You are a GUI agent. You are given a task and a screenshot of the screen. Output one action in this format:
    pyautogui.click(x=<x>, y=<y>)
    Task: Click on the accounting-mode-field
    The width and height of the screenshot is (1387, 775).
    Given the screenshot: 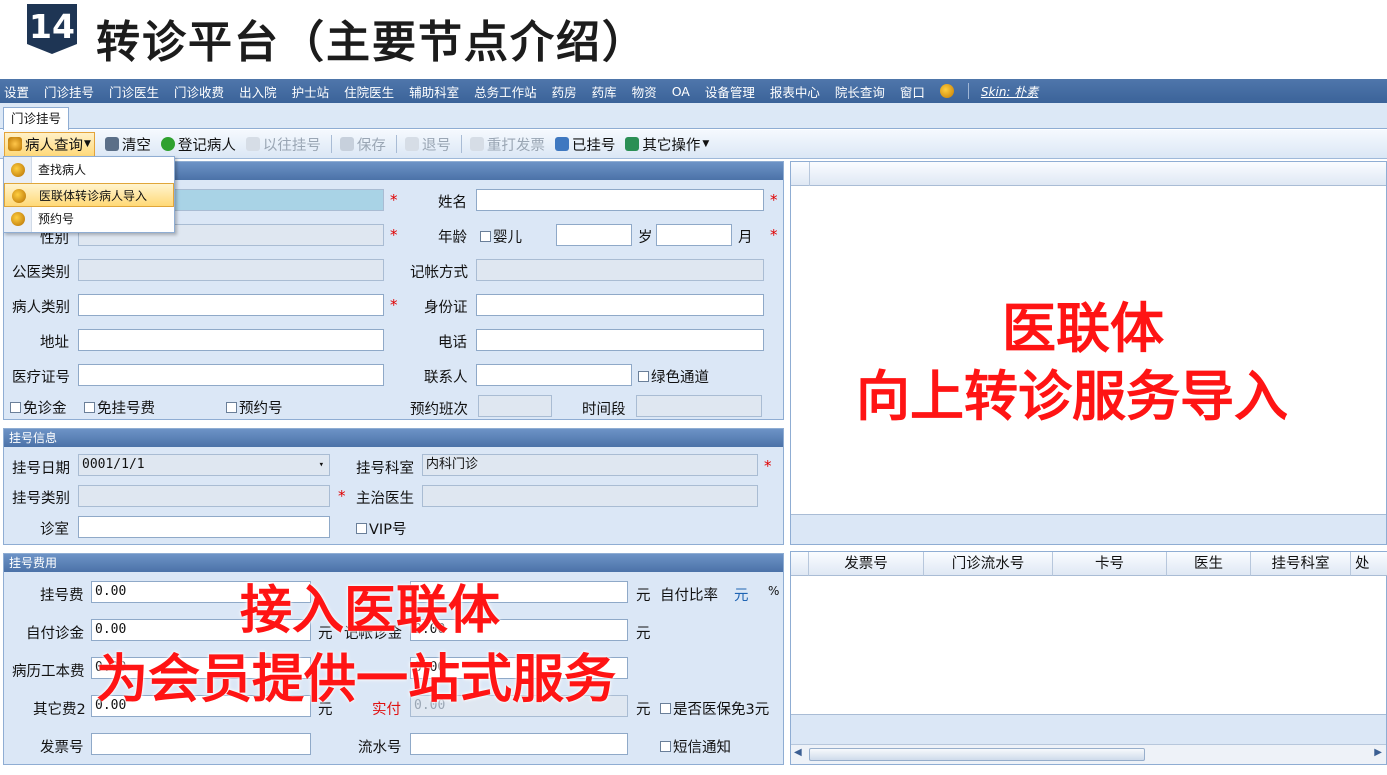 What is the action you would take?
    pyautogui.click(x=620, y=270)
    